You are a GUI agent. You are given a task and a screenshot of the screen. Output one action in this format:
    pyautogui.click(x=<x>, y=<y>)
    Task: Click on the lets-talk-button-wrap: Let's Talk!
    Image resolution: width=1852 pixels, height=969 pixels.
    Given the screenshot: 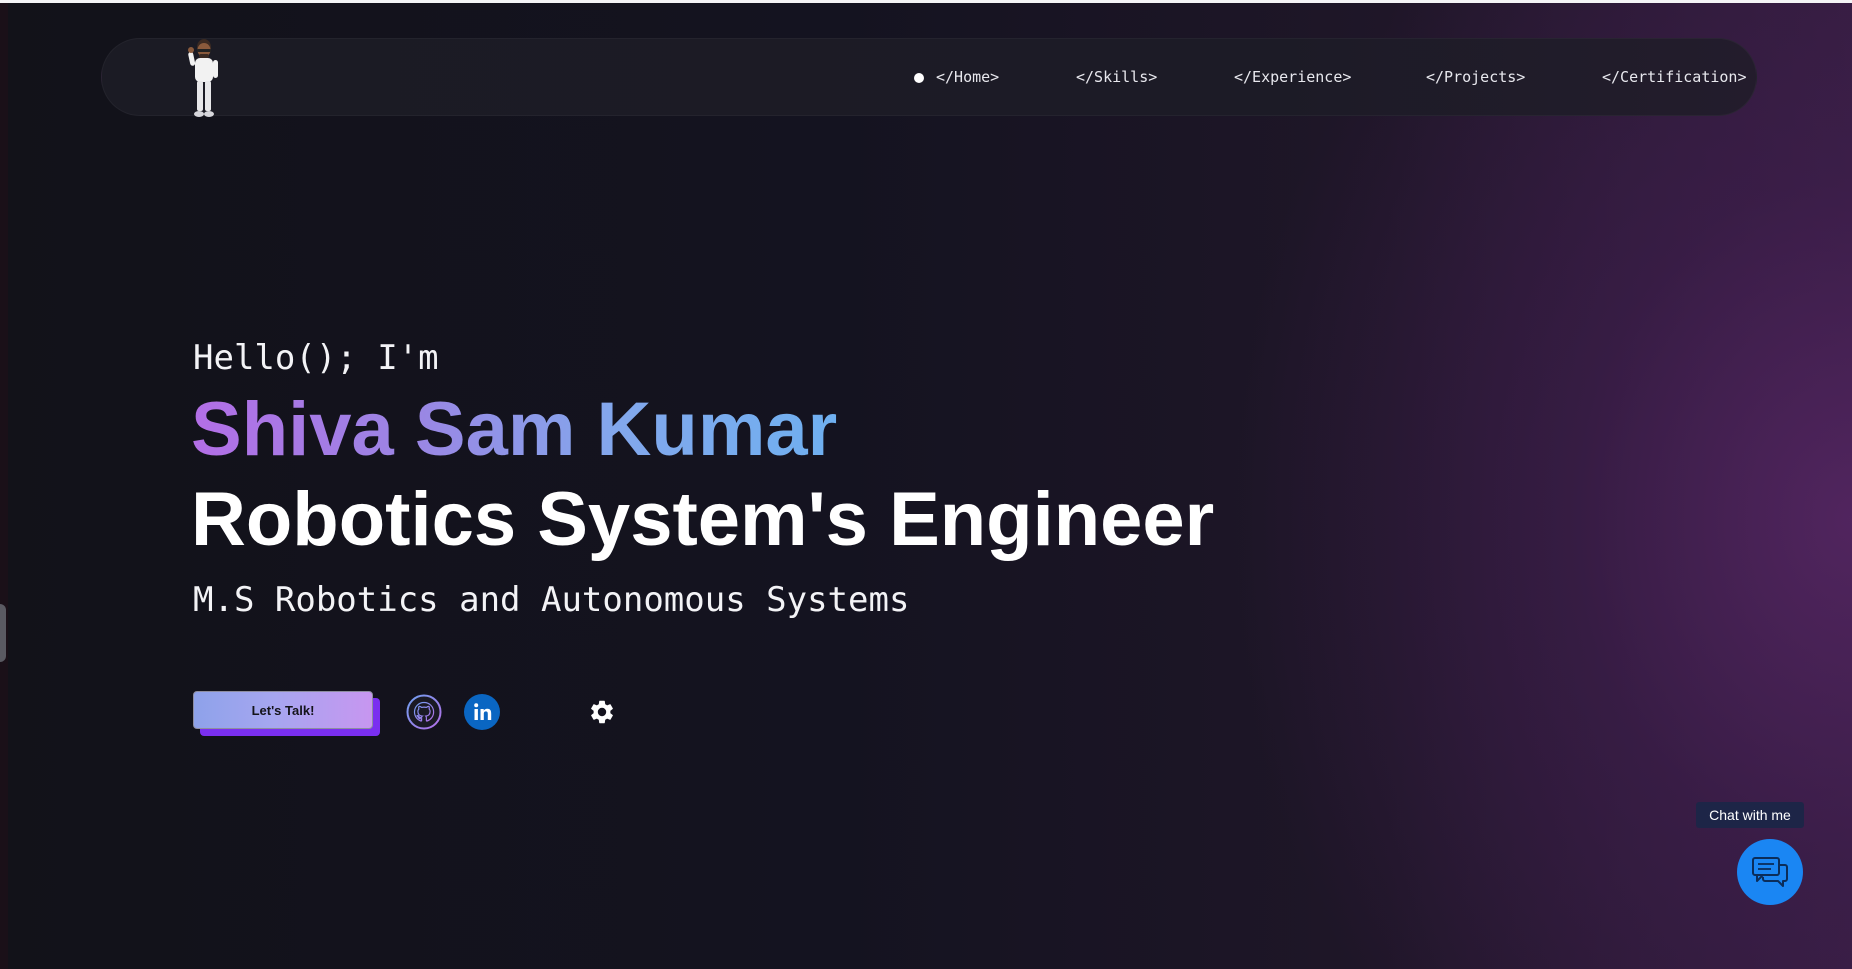 What is the action you would take?
    pyautogui.click(x=286, y=713)
    